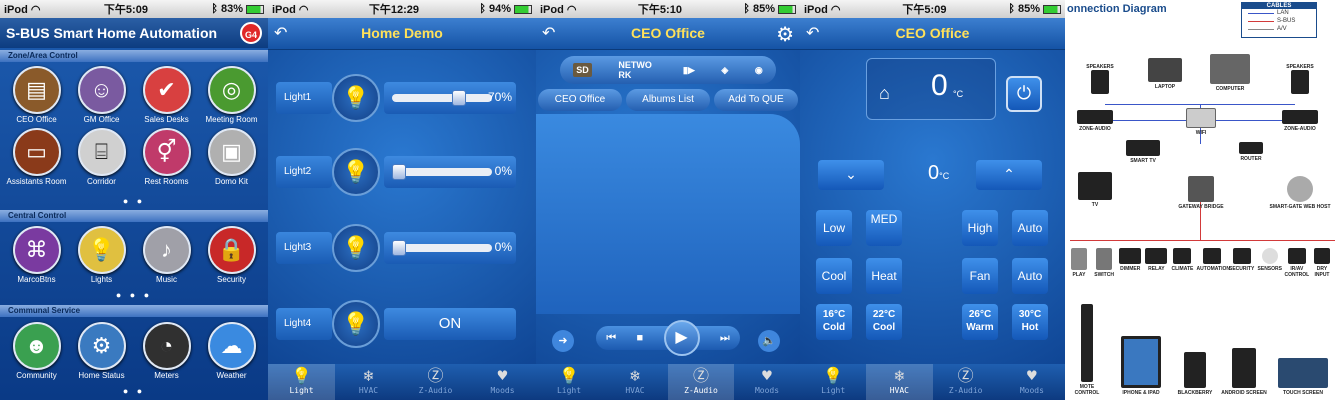  I want to click on central-music: ♪ Music, so click(166, 257).